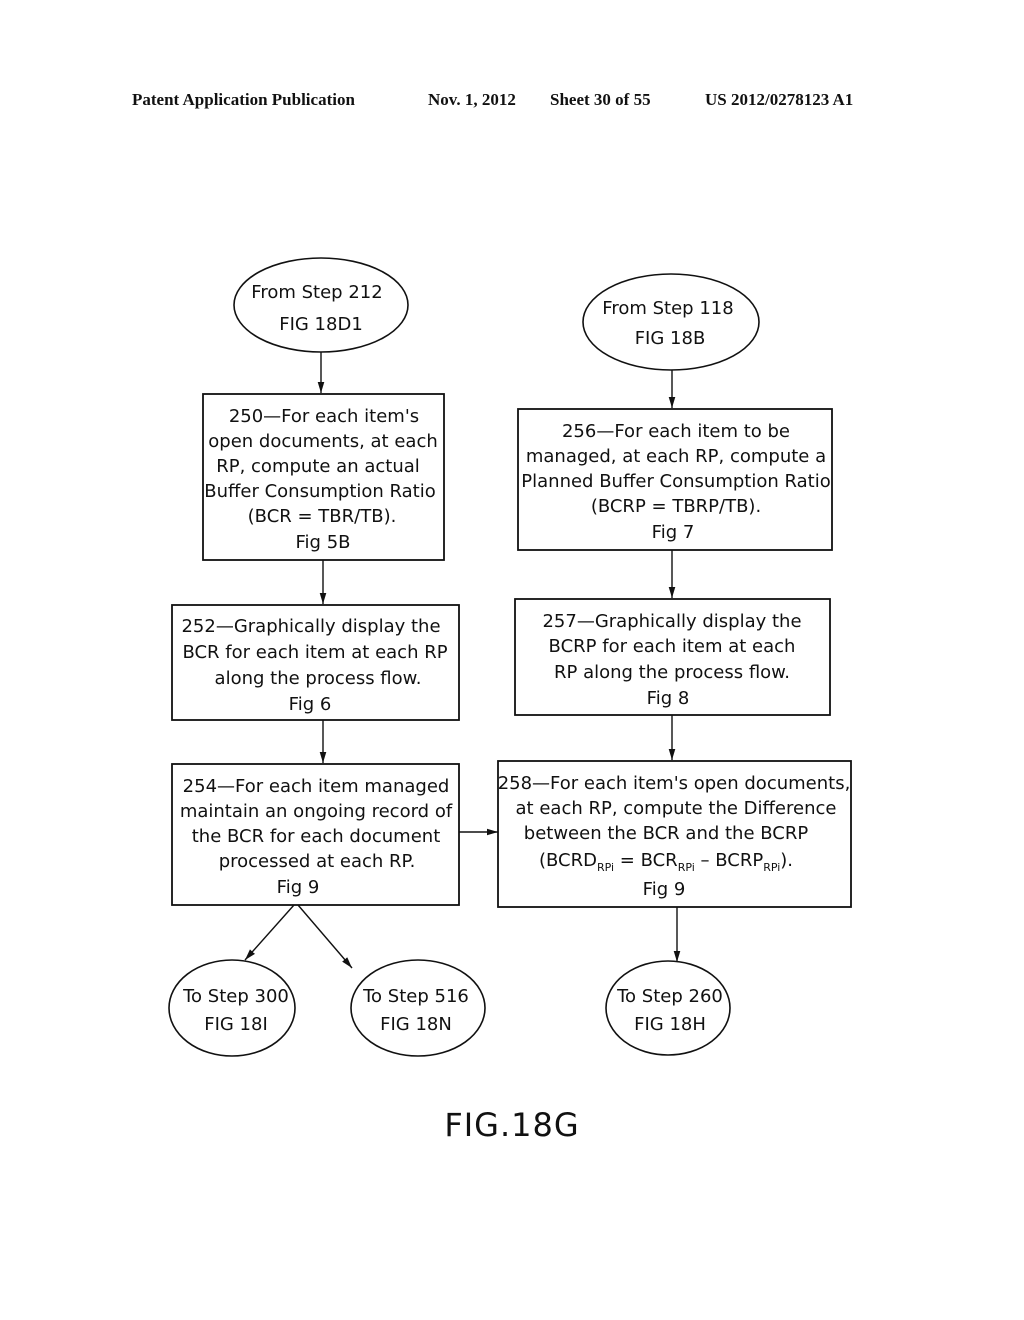  Describe the element at coordinates (668, 1008) in the screenshot. I see `connector-to-step-260: To Step 260 FIG 18H` at that location.